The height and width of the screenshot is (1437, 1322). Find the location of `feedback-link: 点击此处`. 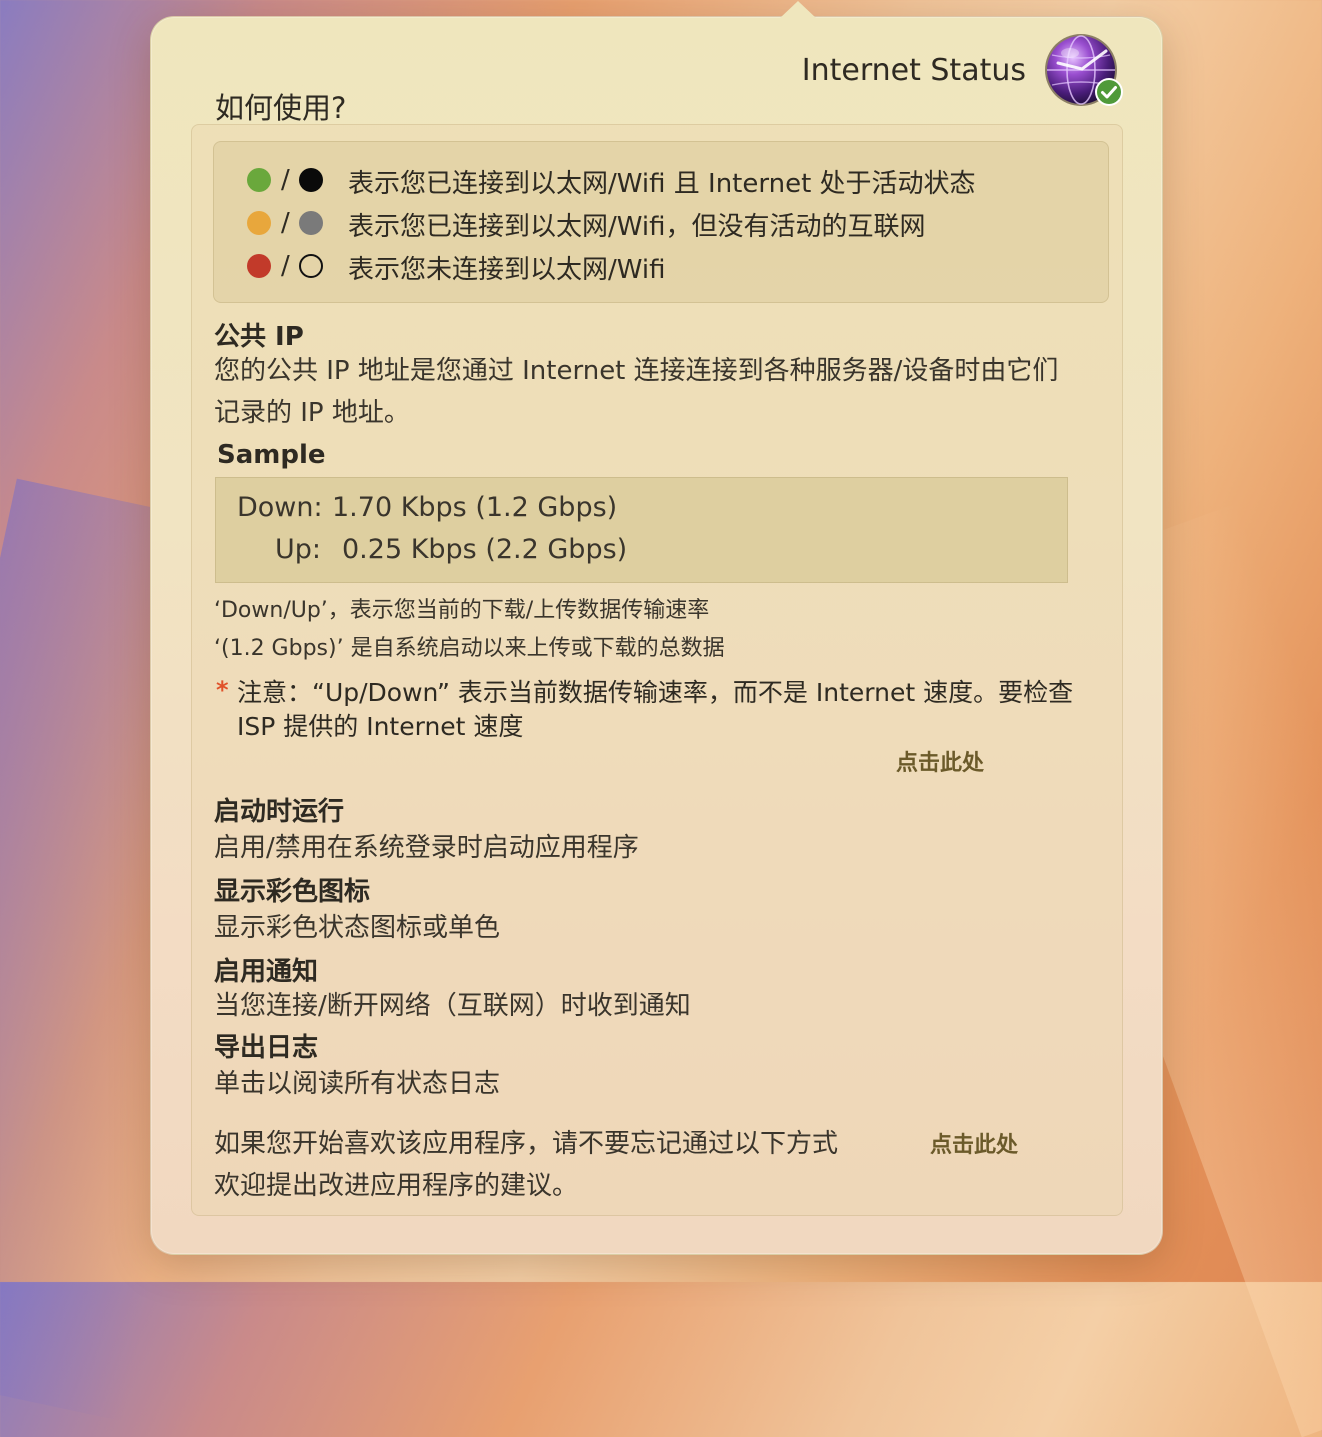

feedback-link: 点击此处 is located at coordinates (974, 1143).